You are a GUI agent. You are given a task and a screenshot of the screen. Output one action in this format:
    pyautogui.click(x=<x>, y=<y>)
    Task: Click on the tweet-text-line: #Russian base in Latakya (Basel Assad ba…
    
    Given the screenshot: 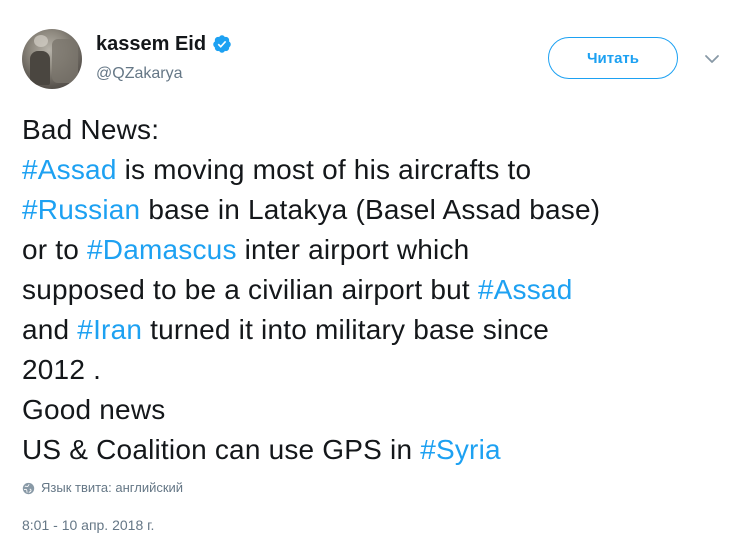 What is the action you would take?
    pyautogui.click(x=377, y=210)
    